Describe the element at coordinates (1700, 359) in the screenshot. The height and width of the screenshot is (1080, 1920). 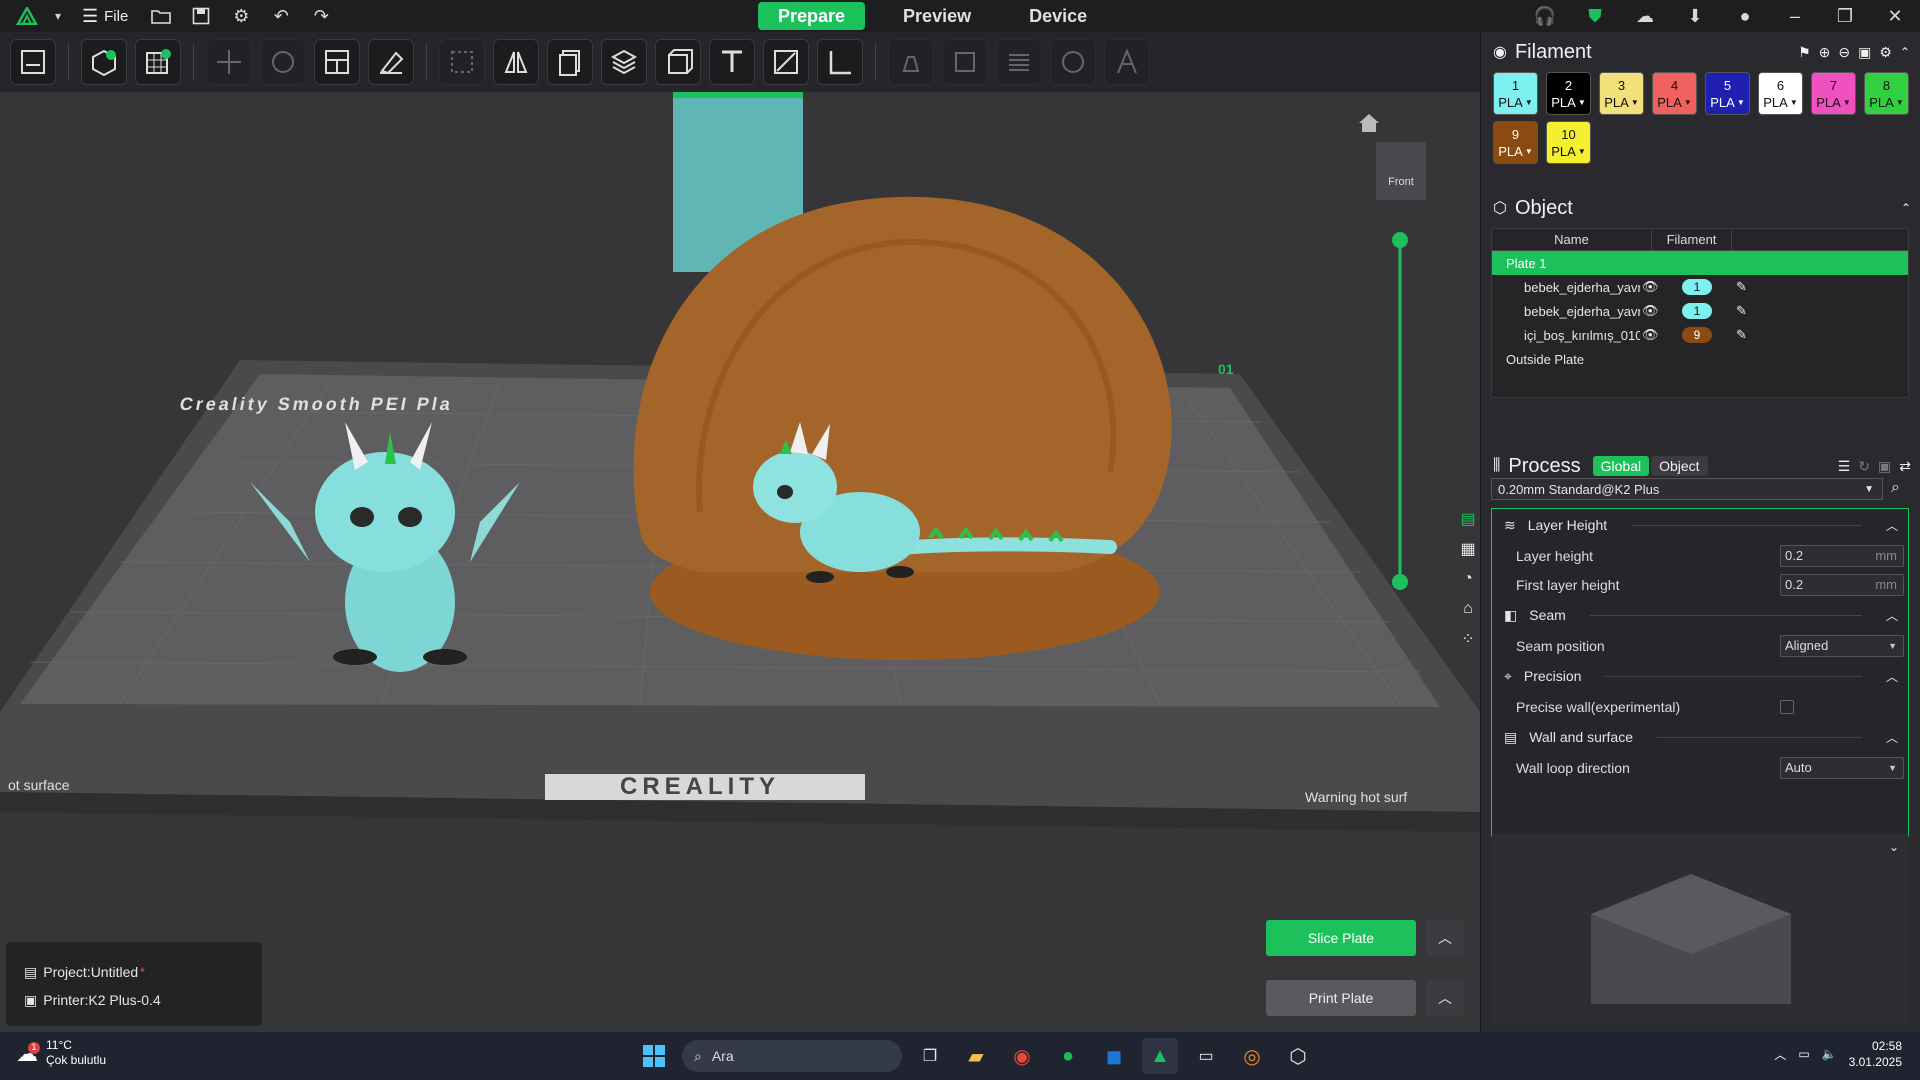
I see `outside-plate-row: Outside Plate` at that location.